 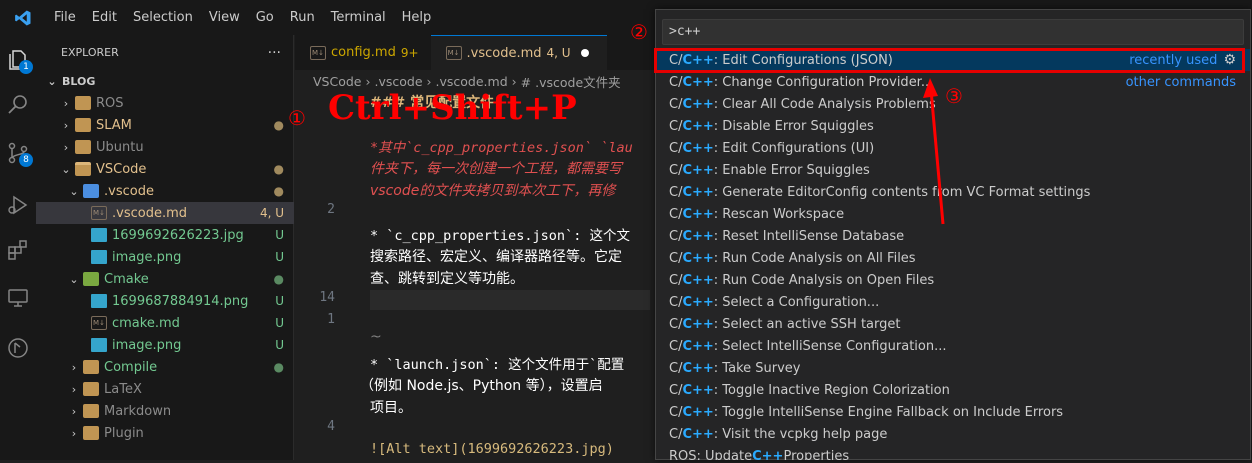 I want to click on file-jpg: 1699692626223.jpg U, so click(x=165, y=235).